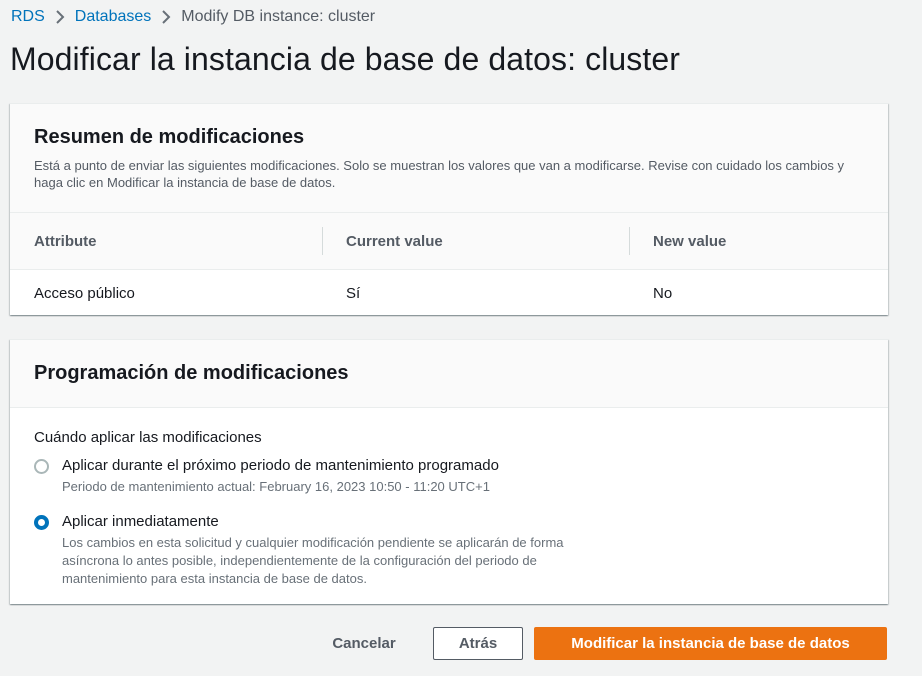  Describe the element at coordinates (475, 241) in the screenshot. I see `column-header-current-value: Current value` at that location.